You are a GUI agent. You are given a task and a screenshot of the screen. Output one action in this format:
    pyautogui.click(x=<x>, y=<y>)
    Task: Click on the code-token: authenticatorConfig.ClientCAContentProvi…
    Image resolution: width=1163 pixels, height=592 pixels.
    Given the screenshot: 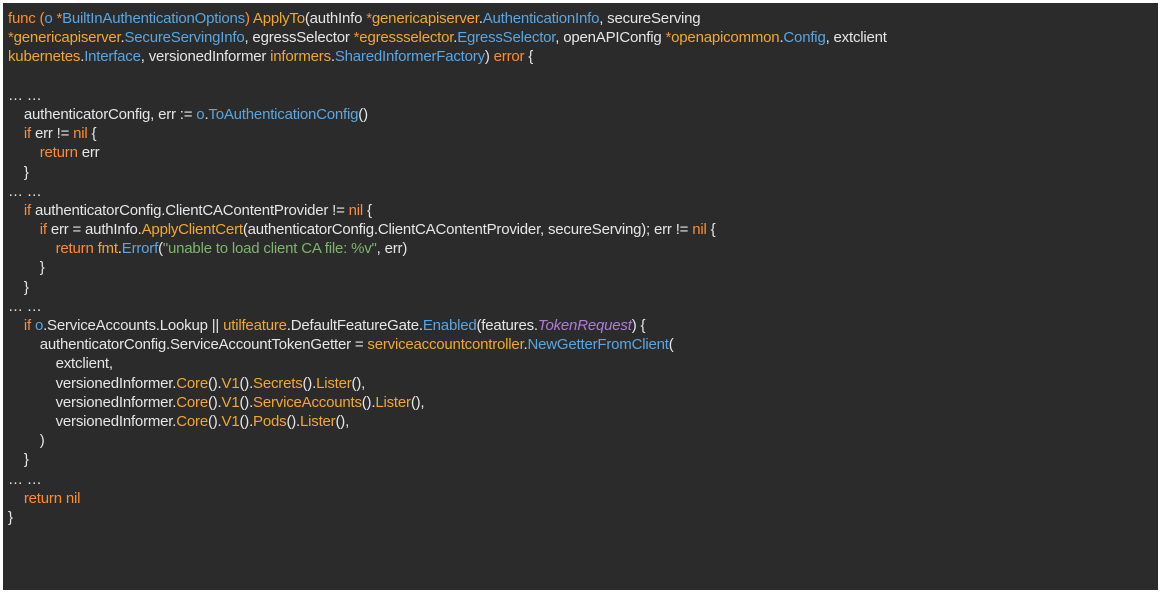 What is the action you would take?
    pyautogui.click(x=191, y=210)
    